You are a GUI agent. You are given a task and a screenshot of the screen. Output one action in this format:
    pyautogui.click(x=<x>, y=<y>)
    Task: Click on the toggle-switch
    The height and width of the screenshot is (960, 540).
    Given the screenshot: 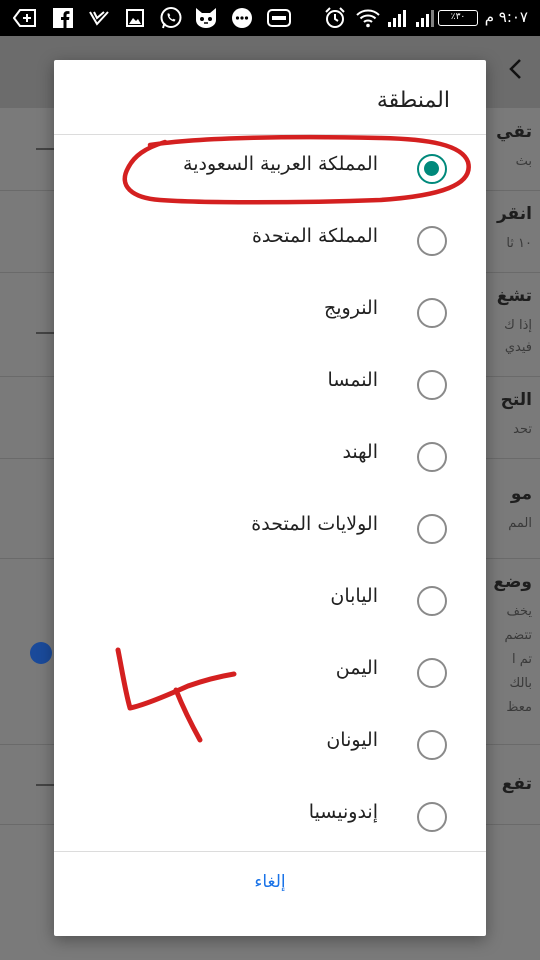 What is the action you would take?
    pyautogui.click(x=41, y=653)
    